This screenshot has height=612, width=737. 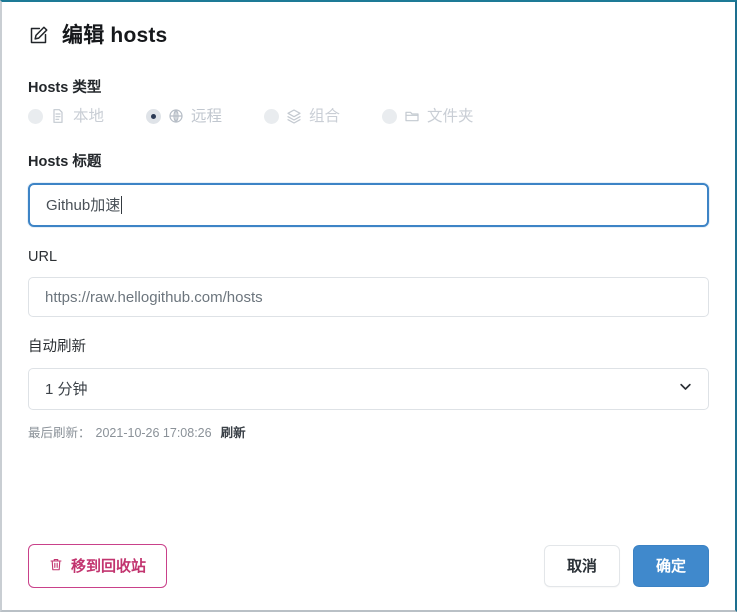 I want to click on url-field-block: URL https://raw.hellogithub.com/hosts, so click(x=368, y=283).